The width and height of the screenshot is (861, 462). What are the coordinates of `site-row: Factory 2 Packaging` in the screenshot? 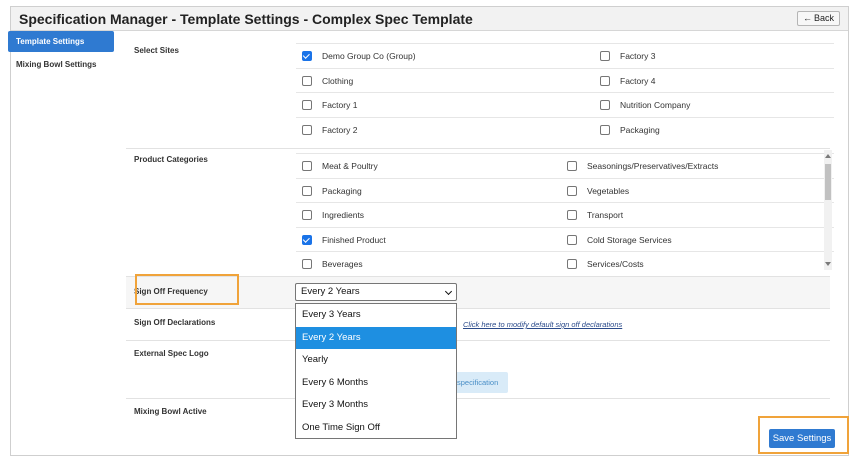 It's located at (565, 129).